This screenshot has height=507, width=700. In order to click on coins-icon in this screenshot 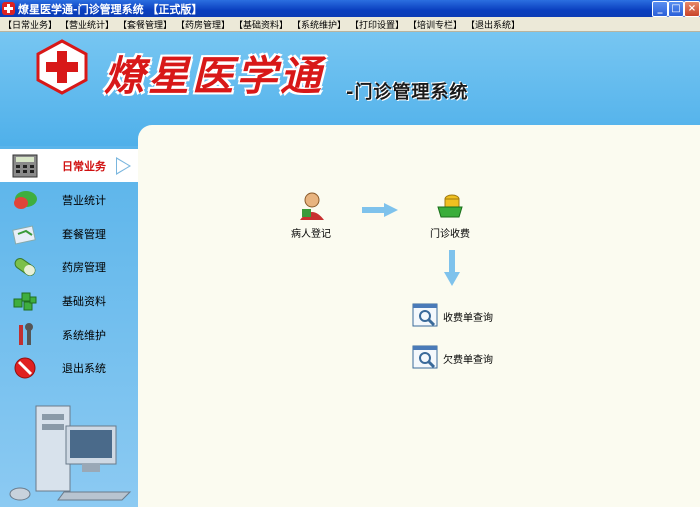, I will do `click(450, 206)`.